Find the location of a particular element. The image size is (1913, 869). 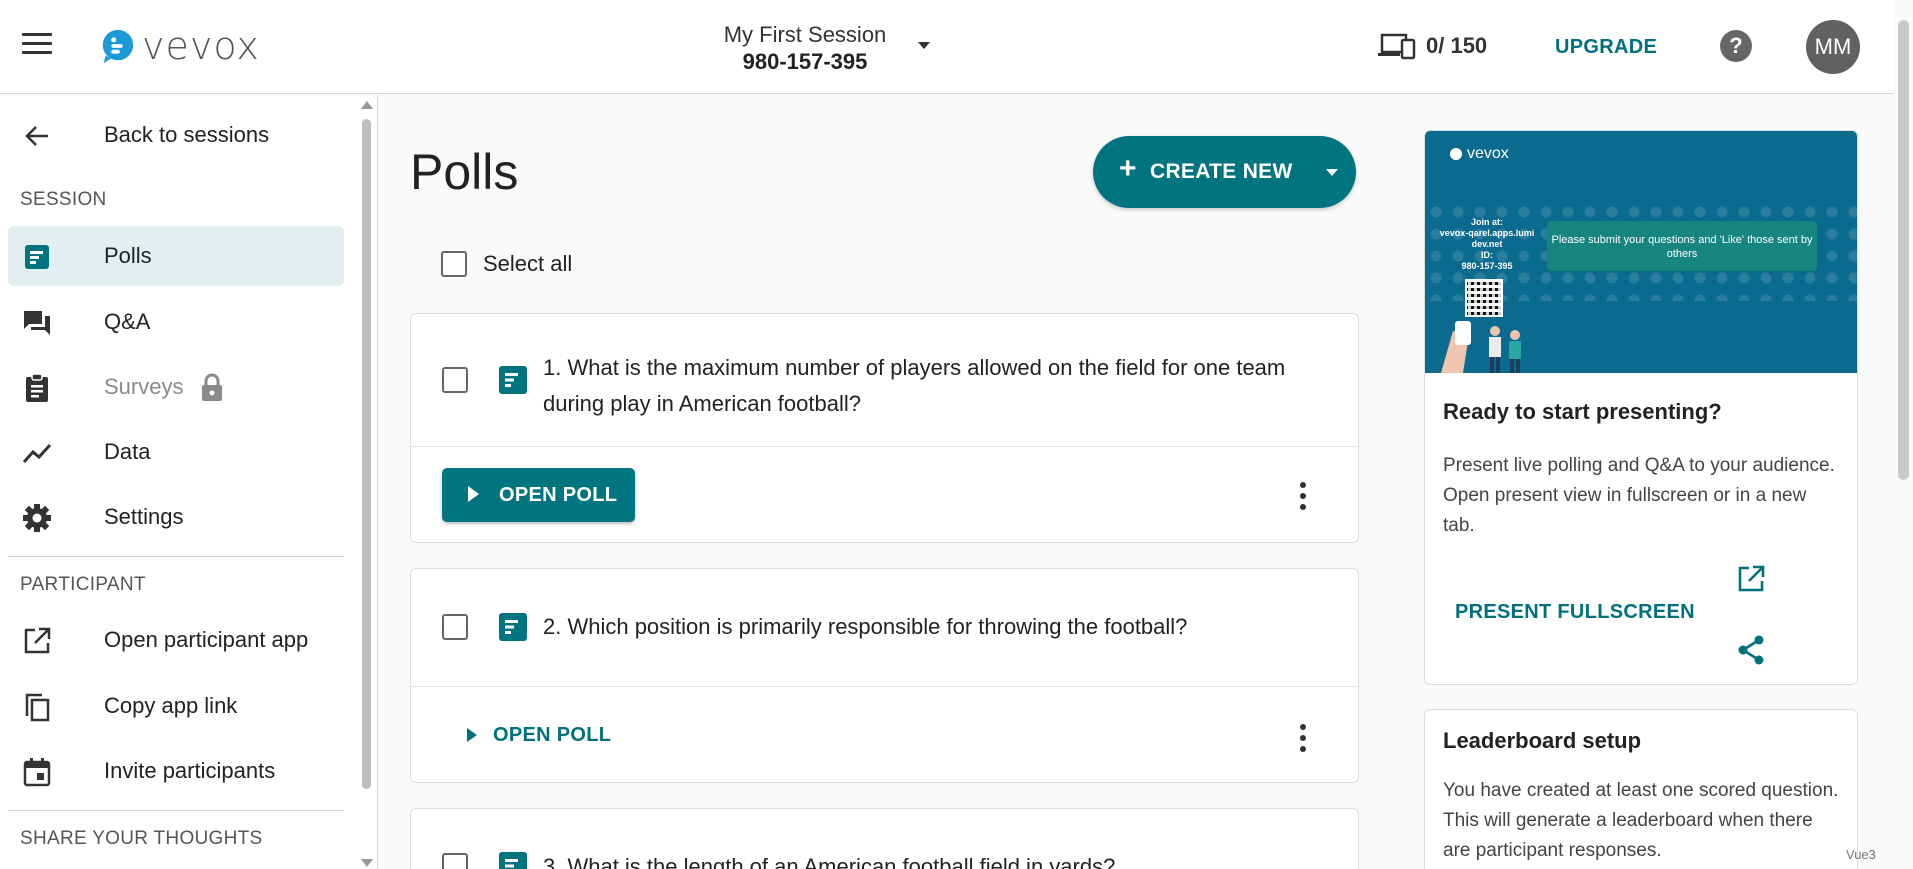

preview-logo: vevox is located at coordinates (1479, 154).